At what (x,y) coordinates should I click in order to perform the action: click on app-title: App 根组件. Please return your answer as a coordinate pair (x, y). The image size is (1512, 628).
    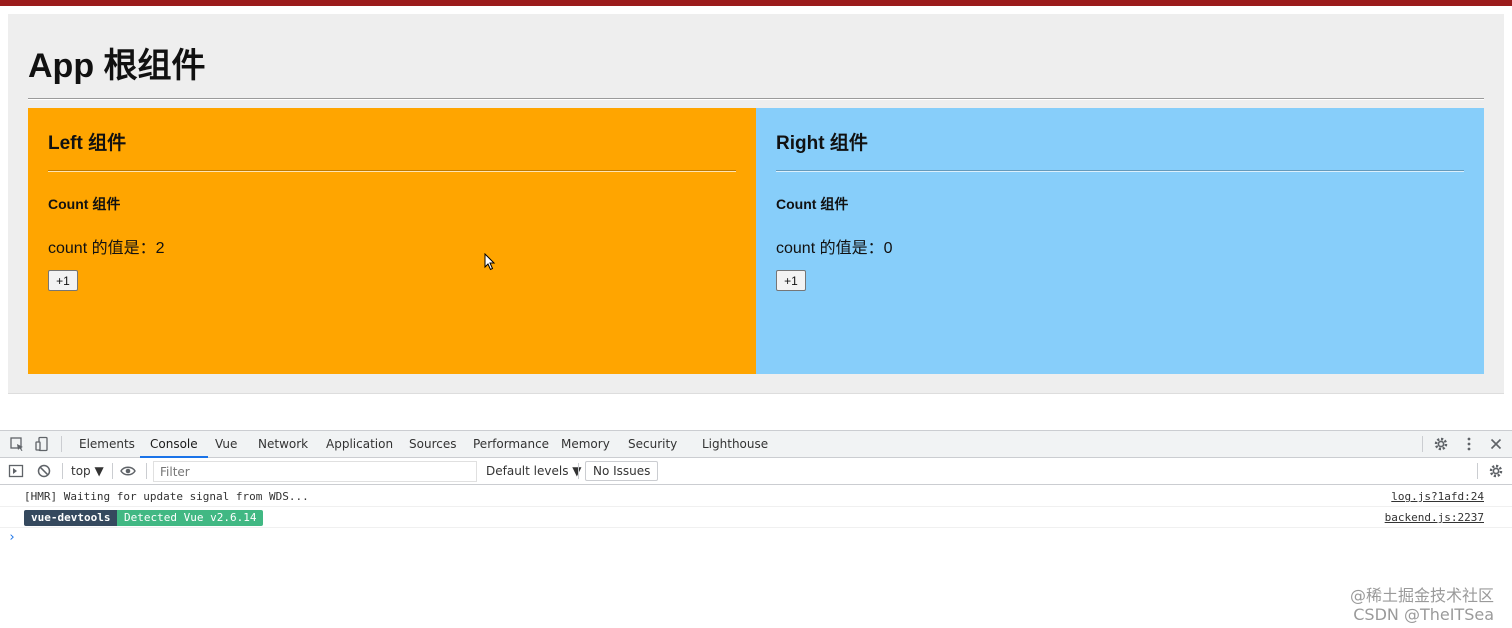
    Looking at the image, I should click on (117, 66).